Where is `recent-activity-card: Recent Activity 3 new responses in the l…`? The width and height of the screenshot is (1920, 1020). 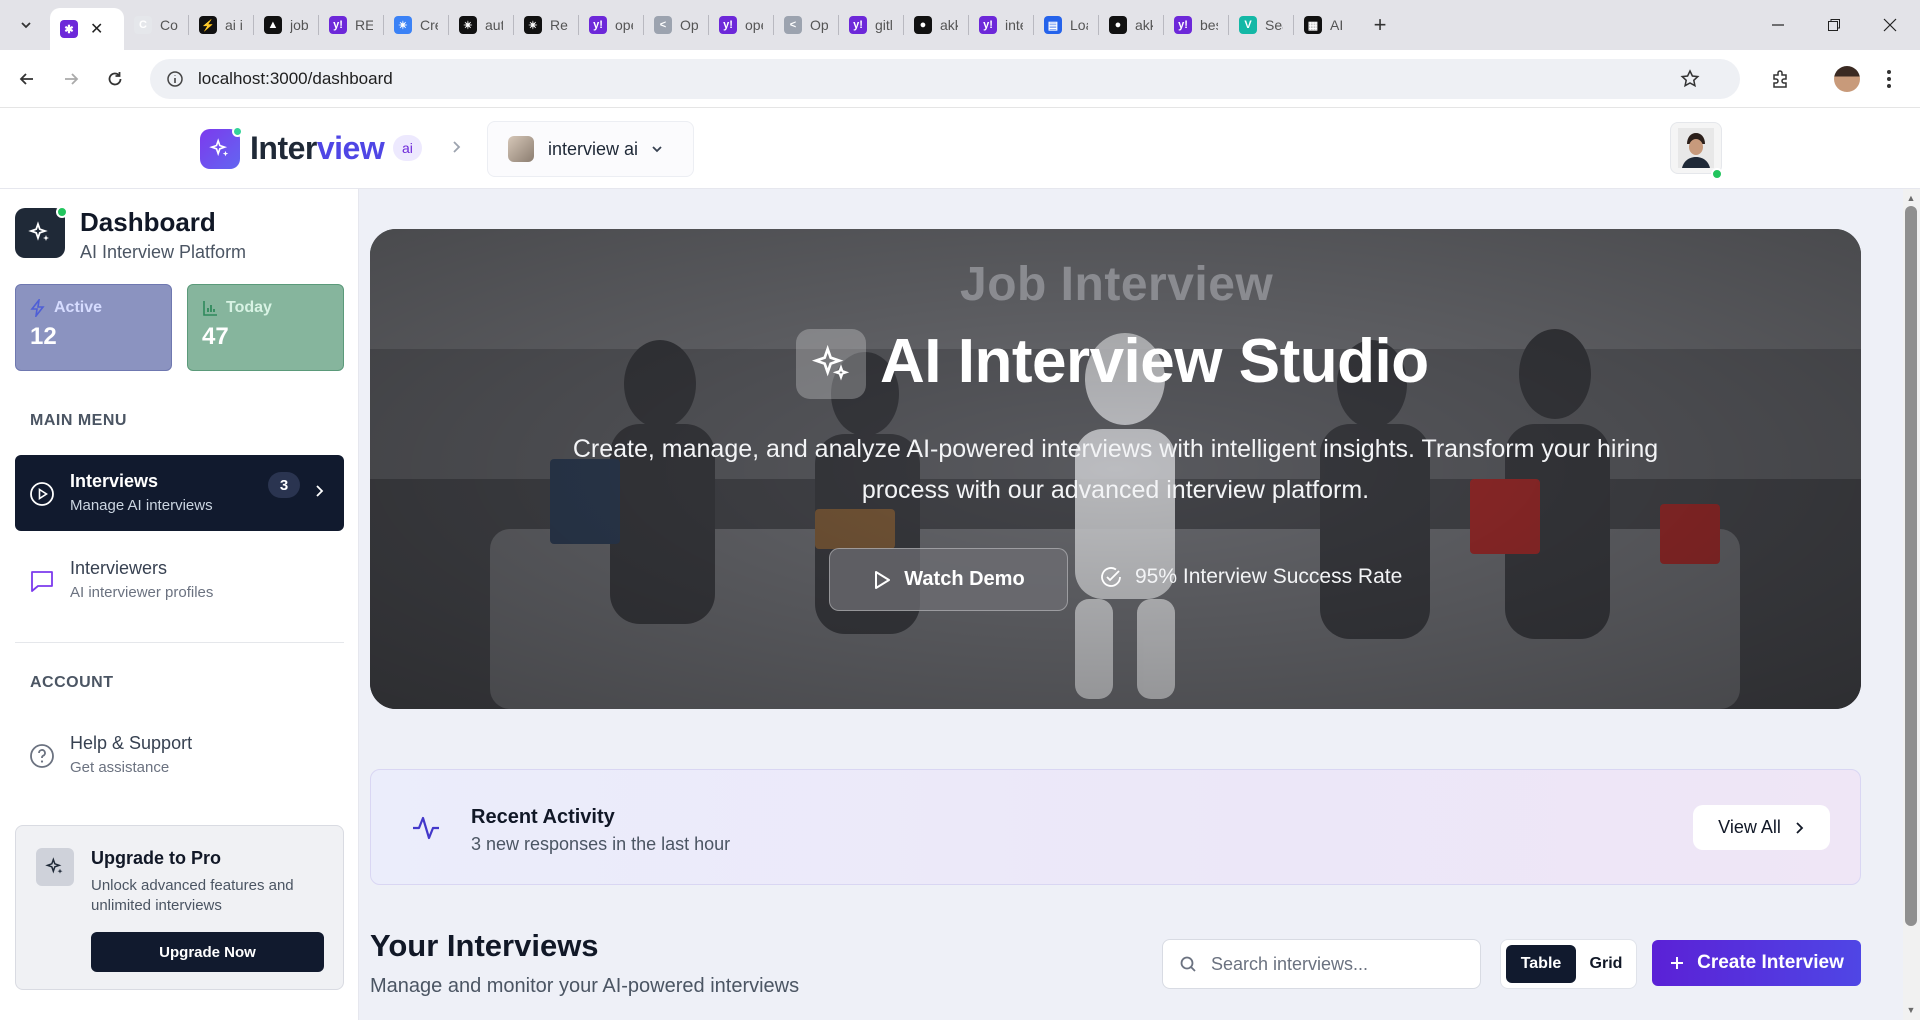 recent-activity-card: Recent Activity 3 new responses in the l… is located at coordinates (1115, 827).